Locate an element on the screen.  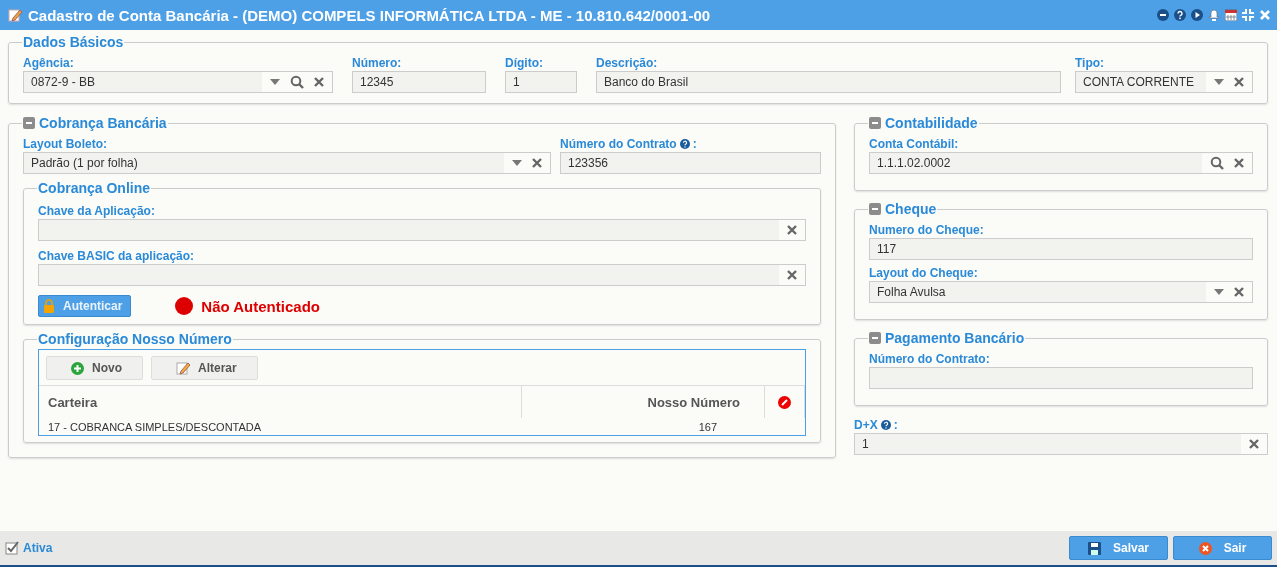
field-label: Layout do Cheque: is located at coordinates (923, 272).